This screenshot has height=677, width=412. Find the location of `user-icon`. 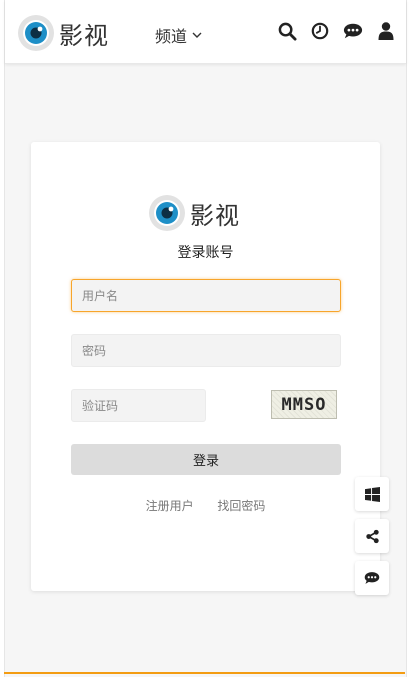

user-icon is located at coordinates (386, 31).